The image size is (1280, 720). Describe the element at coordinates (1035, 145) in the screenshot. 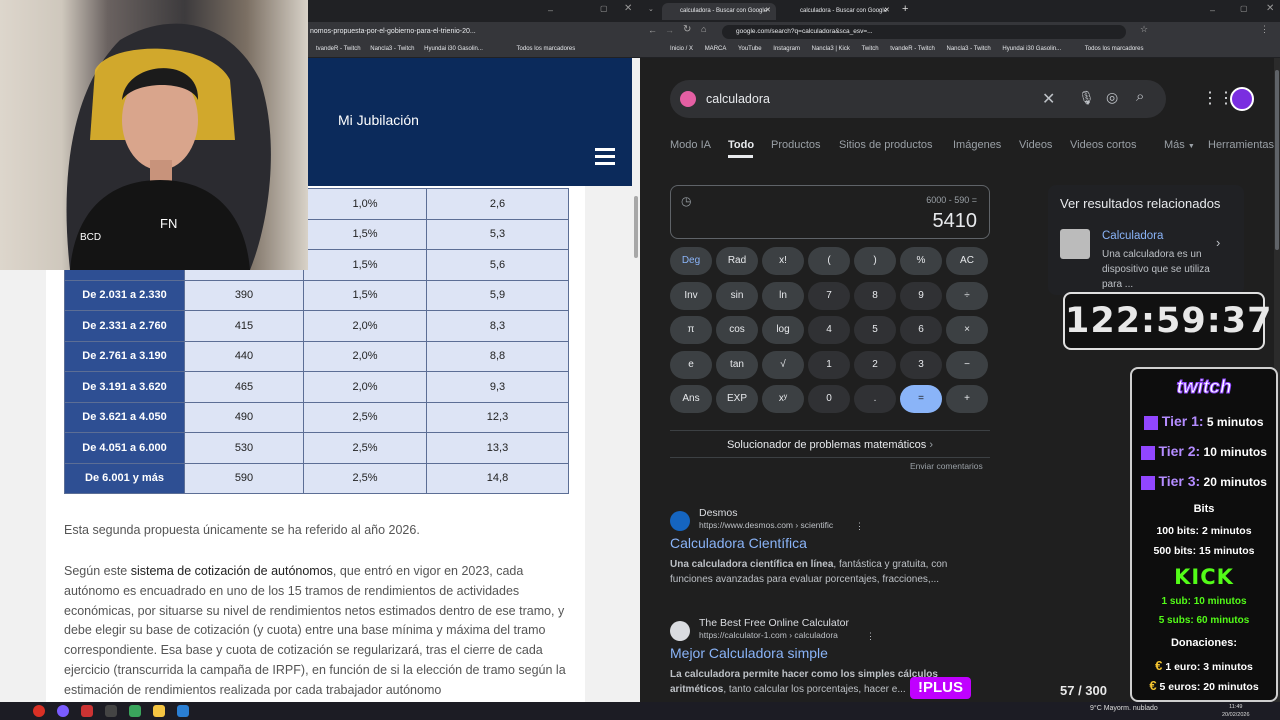

I see `nav-tab-videos: Videos` at that location.